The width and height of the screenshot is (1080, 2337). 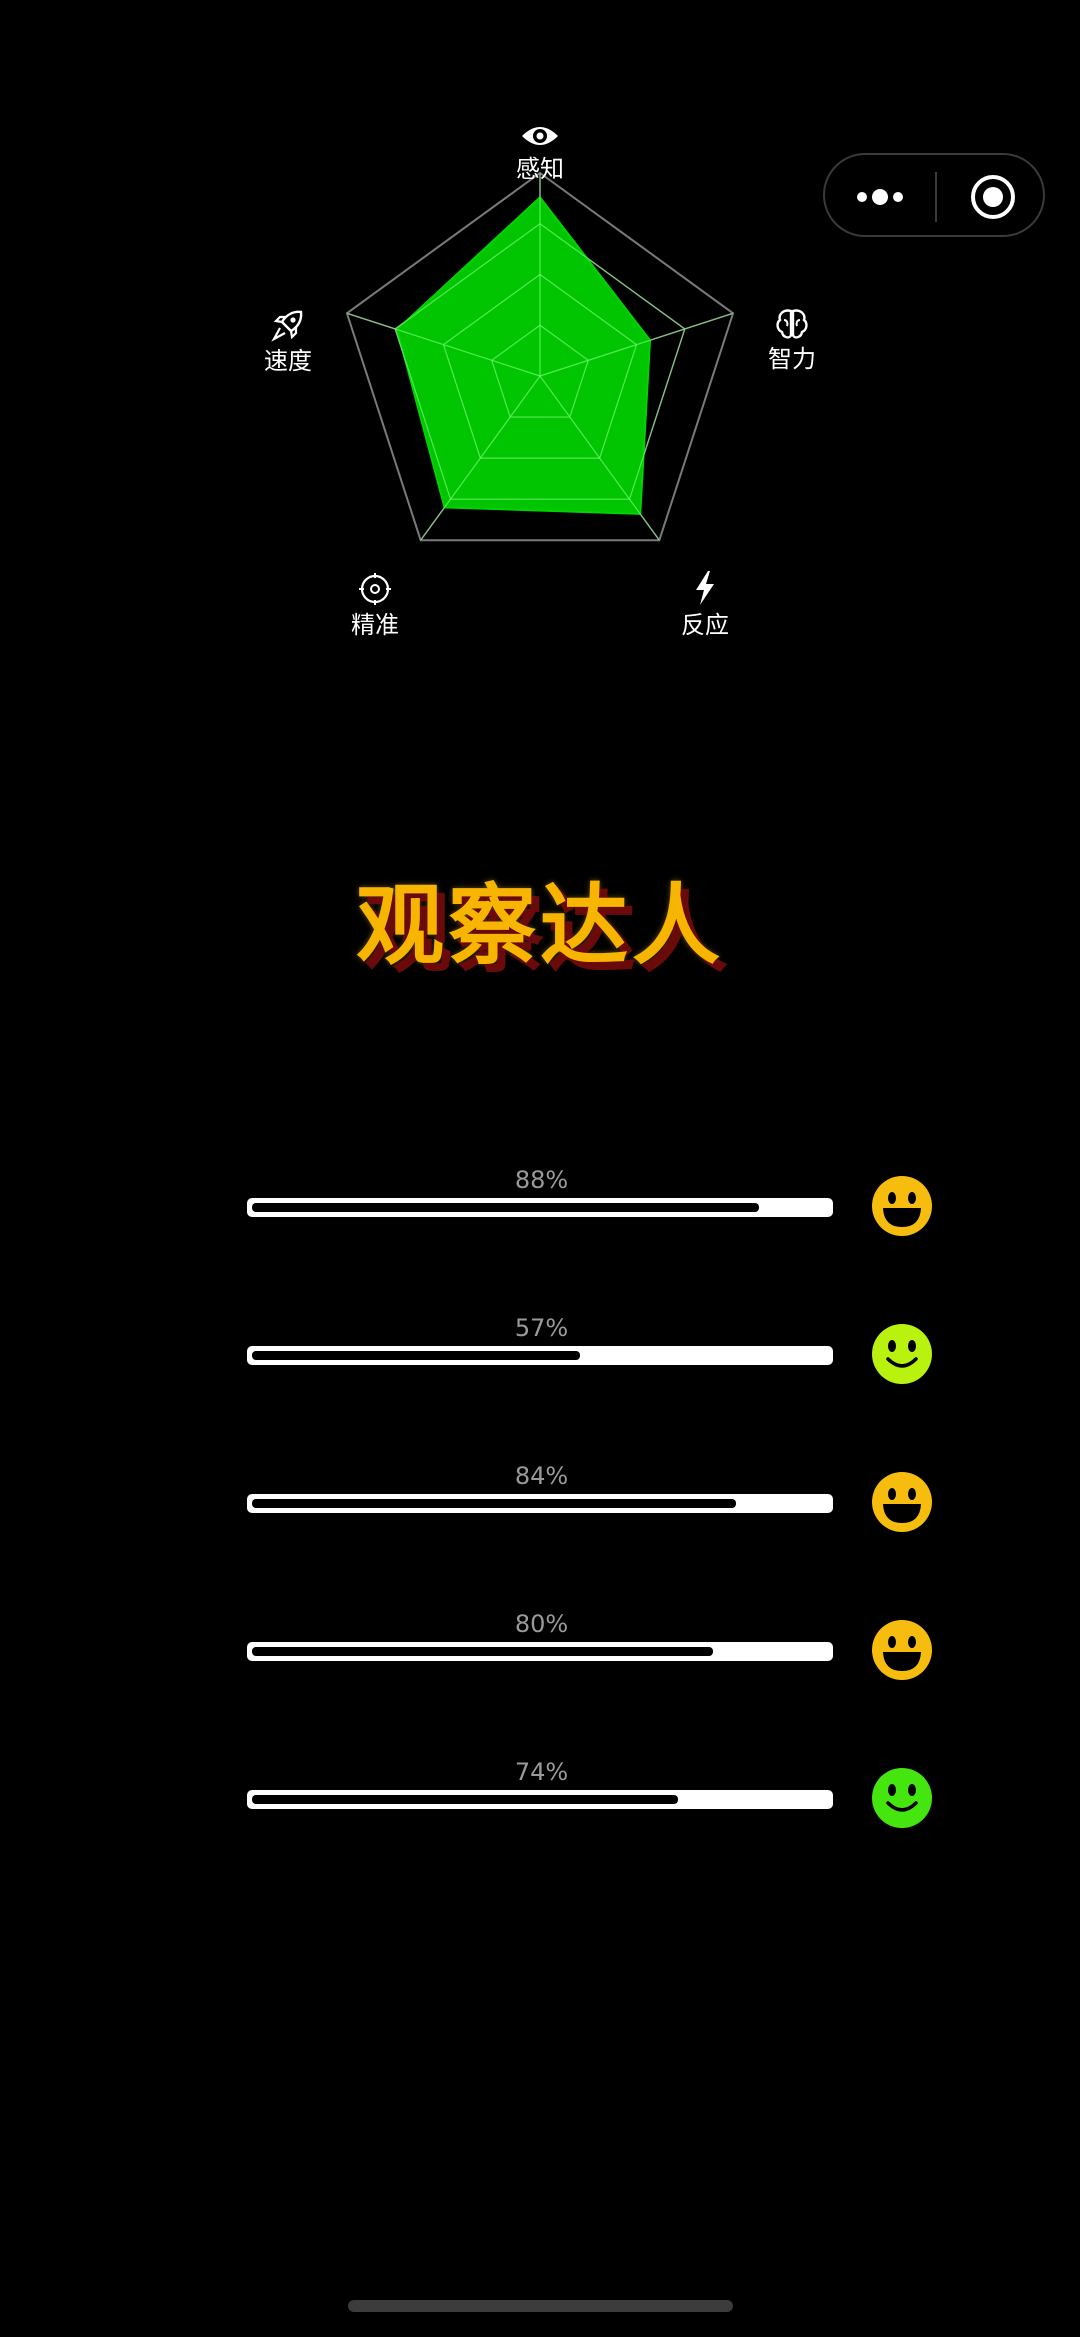 I want to click on radar-label-text: 感知, so click(x=540, y=169).